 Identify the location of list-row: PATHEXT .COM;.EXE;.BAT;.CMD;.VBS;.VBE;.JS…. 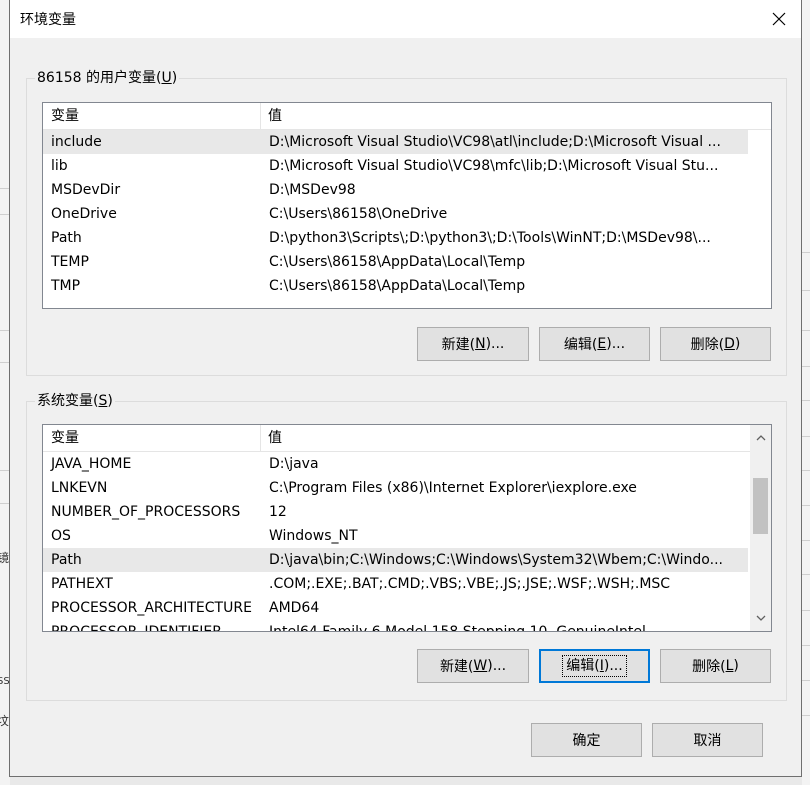
(395, 584).